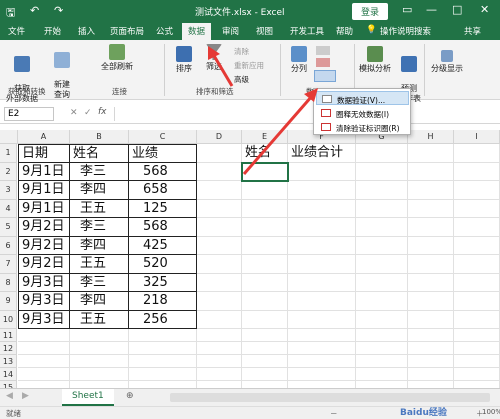 The width and height of the screenshot is (500, 419). What do you see at coordinates (322, 153) in the screenshot?
I see `total-header-cell: 业绩合计` at bounding box center [322, 153].